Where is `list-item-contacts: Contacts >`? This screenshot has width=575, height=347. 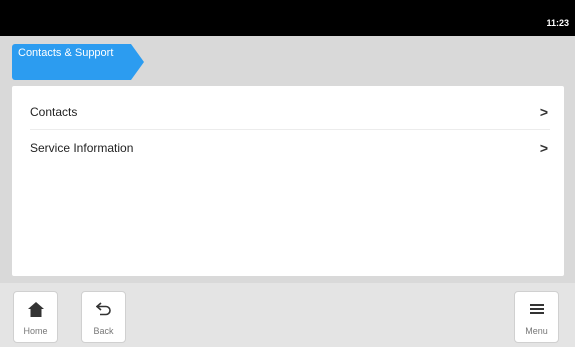
list-item-contacts: Contacts > is located at coordinates (288, 112).